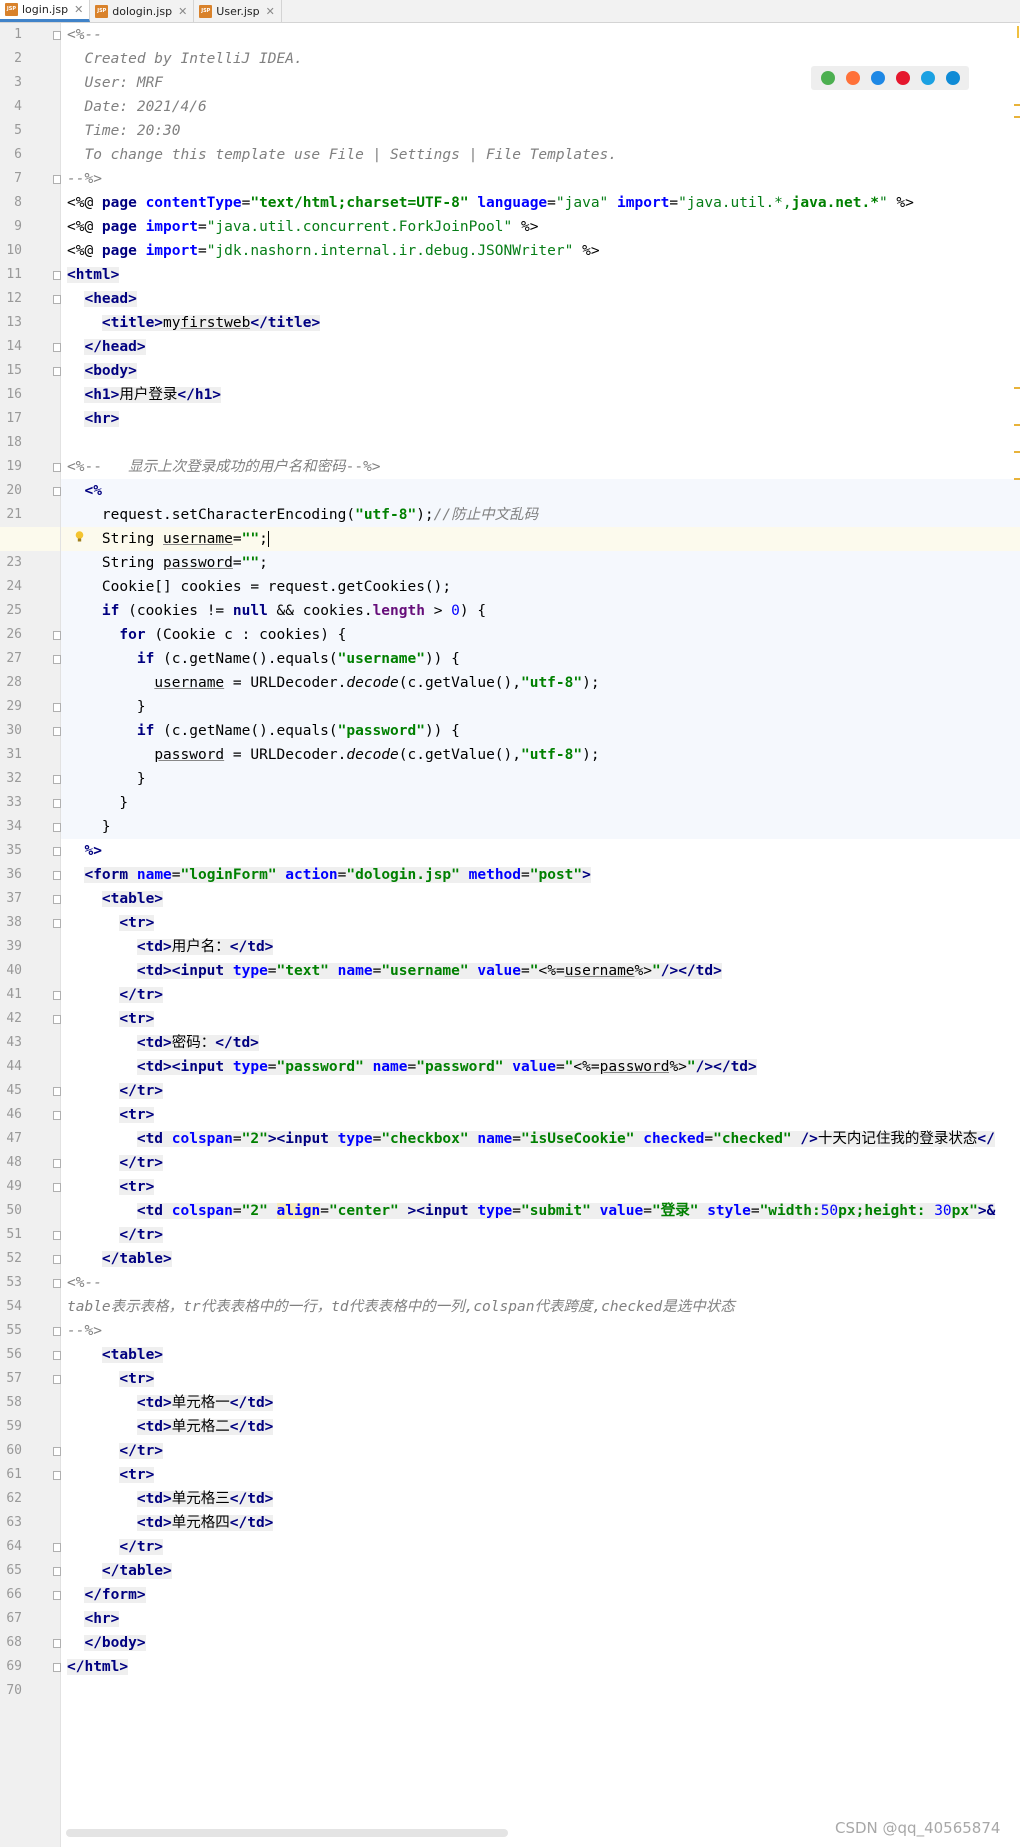 The height and width of the screenshot is (1847, 1020). I want to click on code-token: );, so click(591, 755).